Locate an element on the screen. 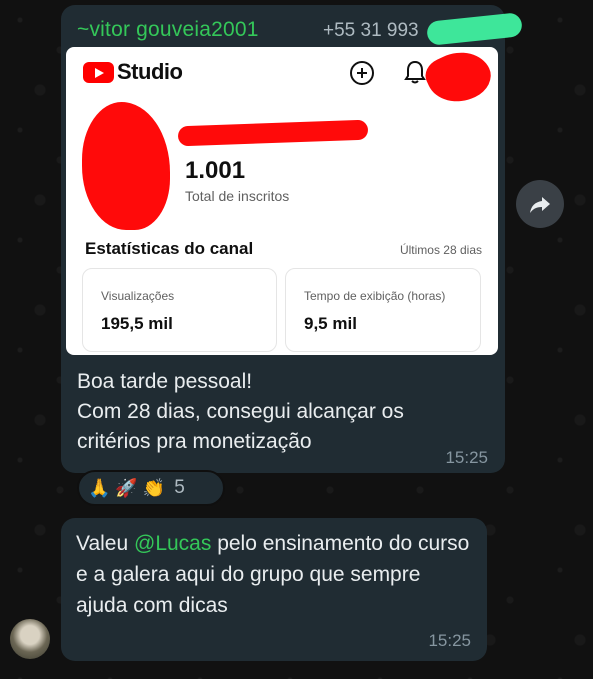 The width and height of the screenshot is (593, 679). stat-label: Tempo de exibição (horas) is located at coordinates (375, 296).